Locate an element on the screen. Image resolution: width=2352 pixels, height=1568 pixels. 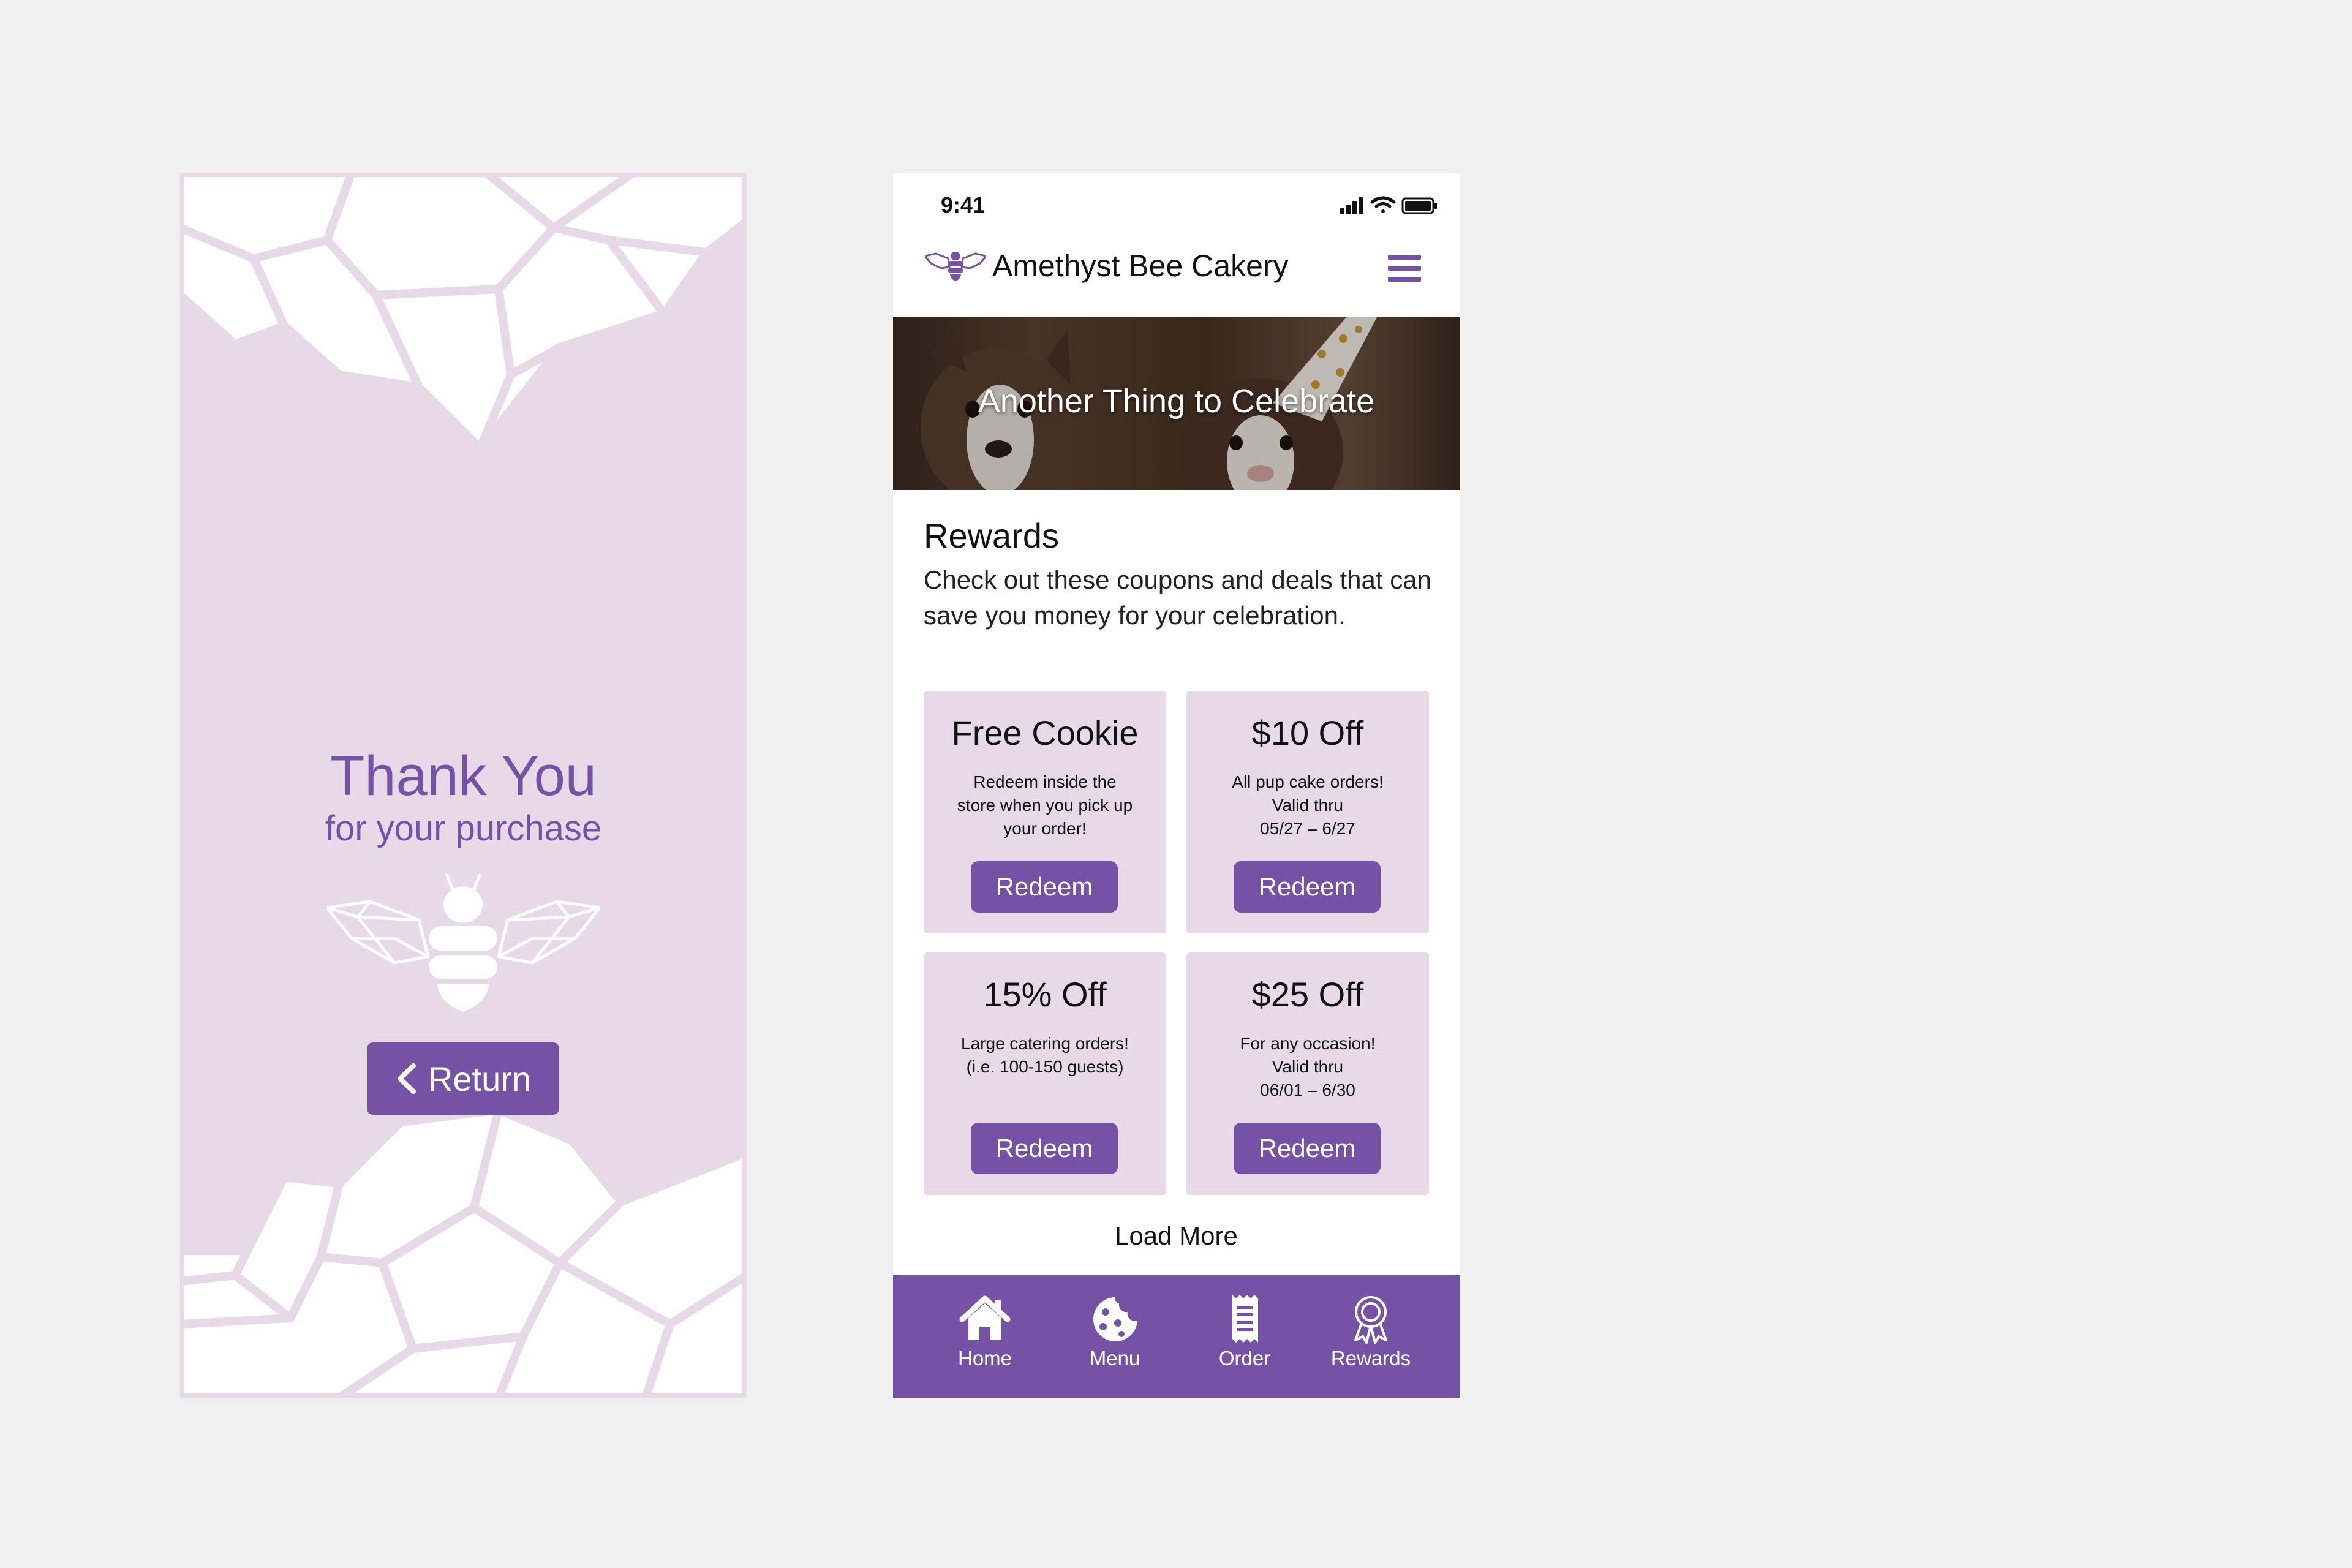
tab-order-label: Order is located at coordinates (1244, 1358).